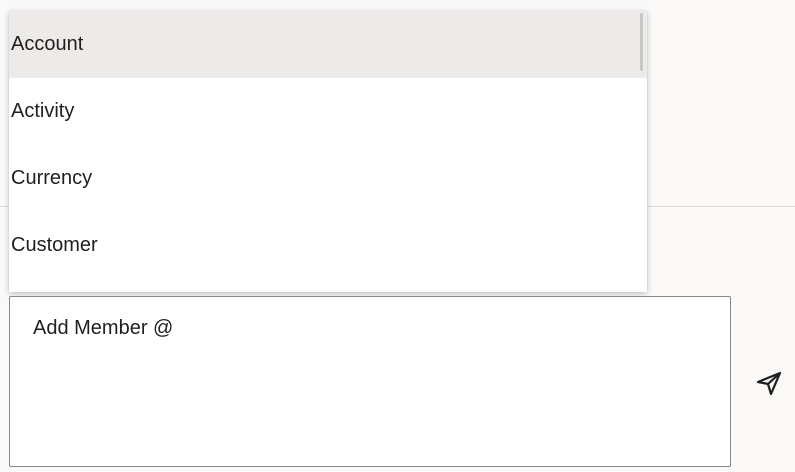  What do you see at coordinates (328, 245) in the screenshot?
I see `dropdown-option-customer: Customer` at bounding box center [328, 245].